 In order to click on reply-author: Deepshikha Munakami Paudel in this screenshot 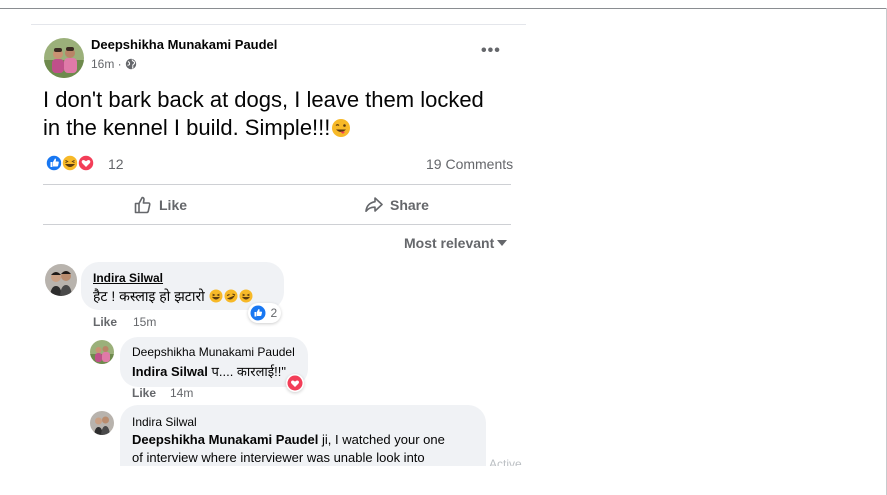, I will do `click(213, 352)`.